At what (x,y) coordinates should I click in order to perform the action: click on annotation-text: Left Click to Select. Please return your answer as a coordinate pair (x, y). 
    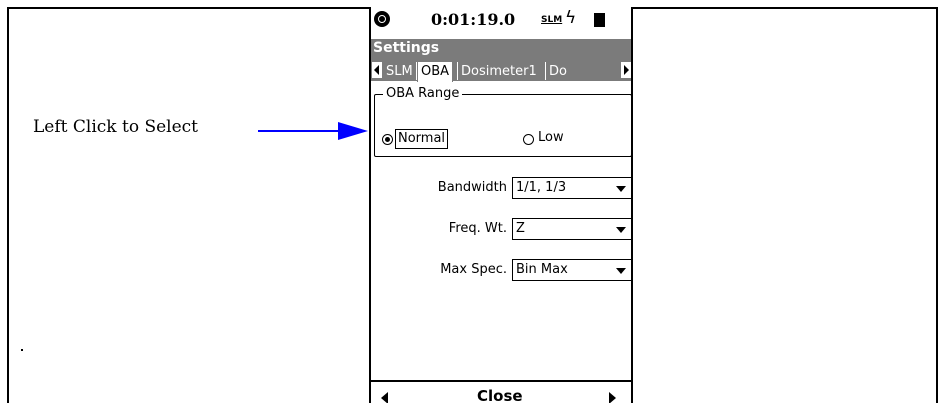
    Looking at the image, I should click on (116, 127).